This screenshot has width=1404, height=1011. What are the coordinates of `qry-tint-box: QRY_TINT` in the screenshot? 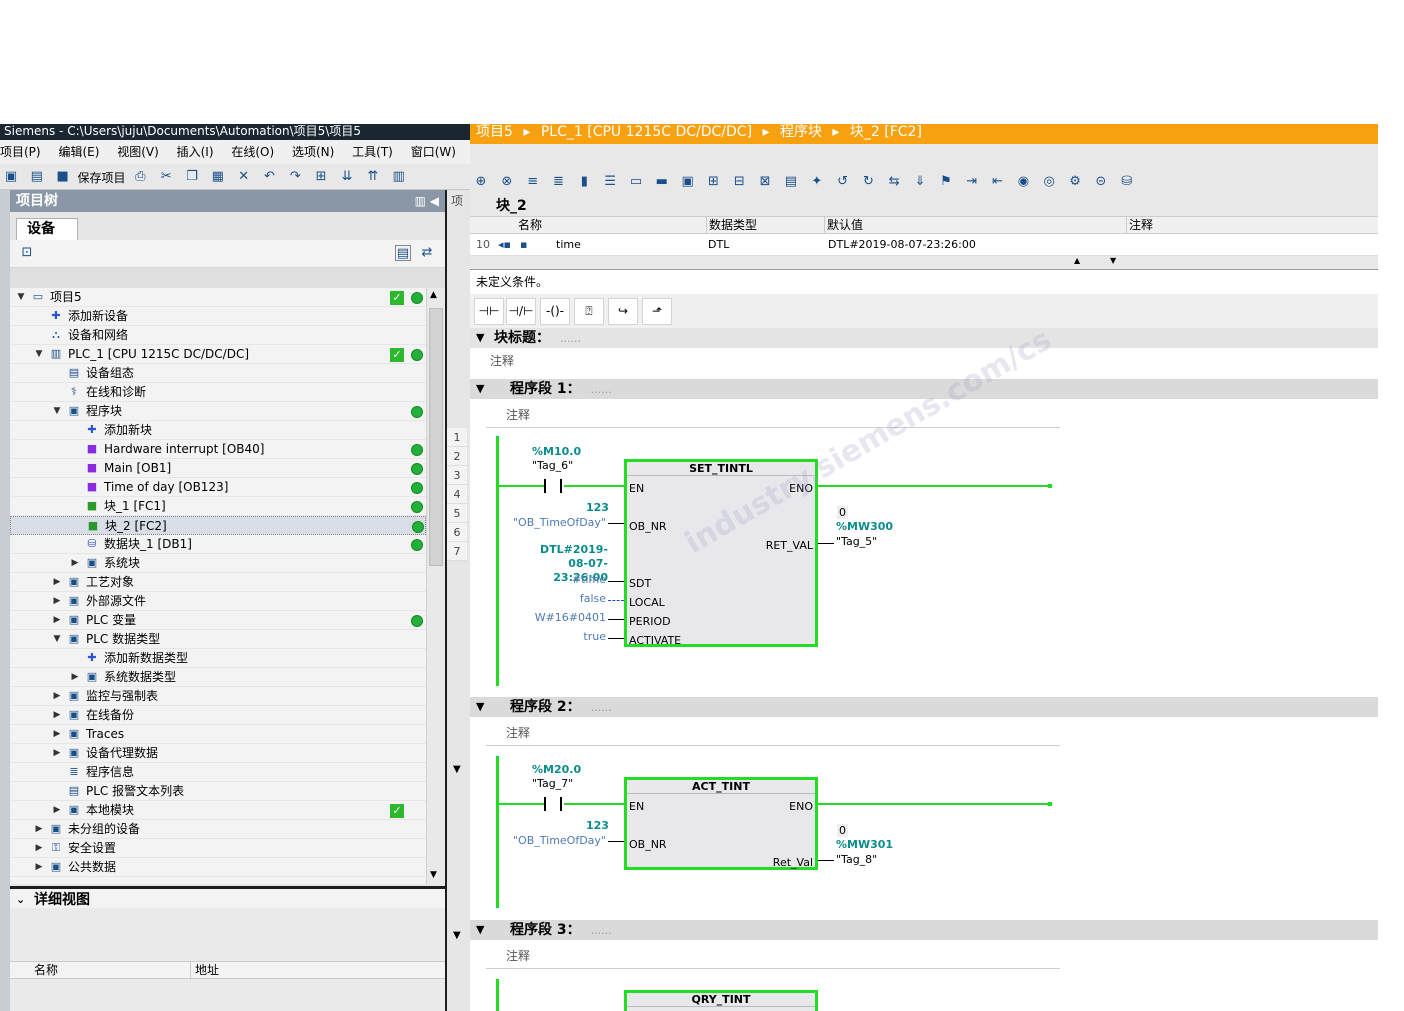 It's located at (721, 1000).